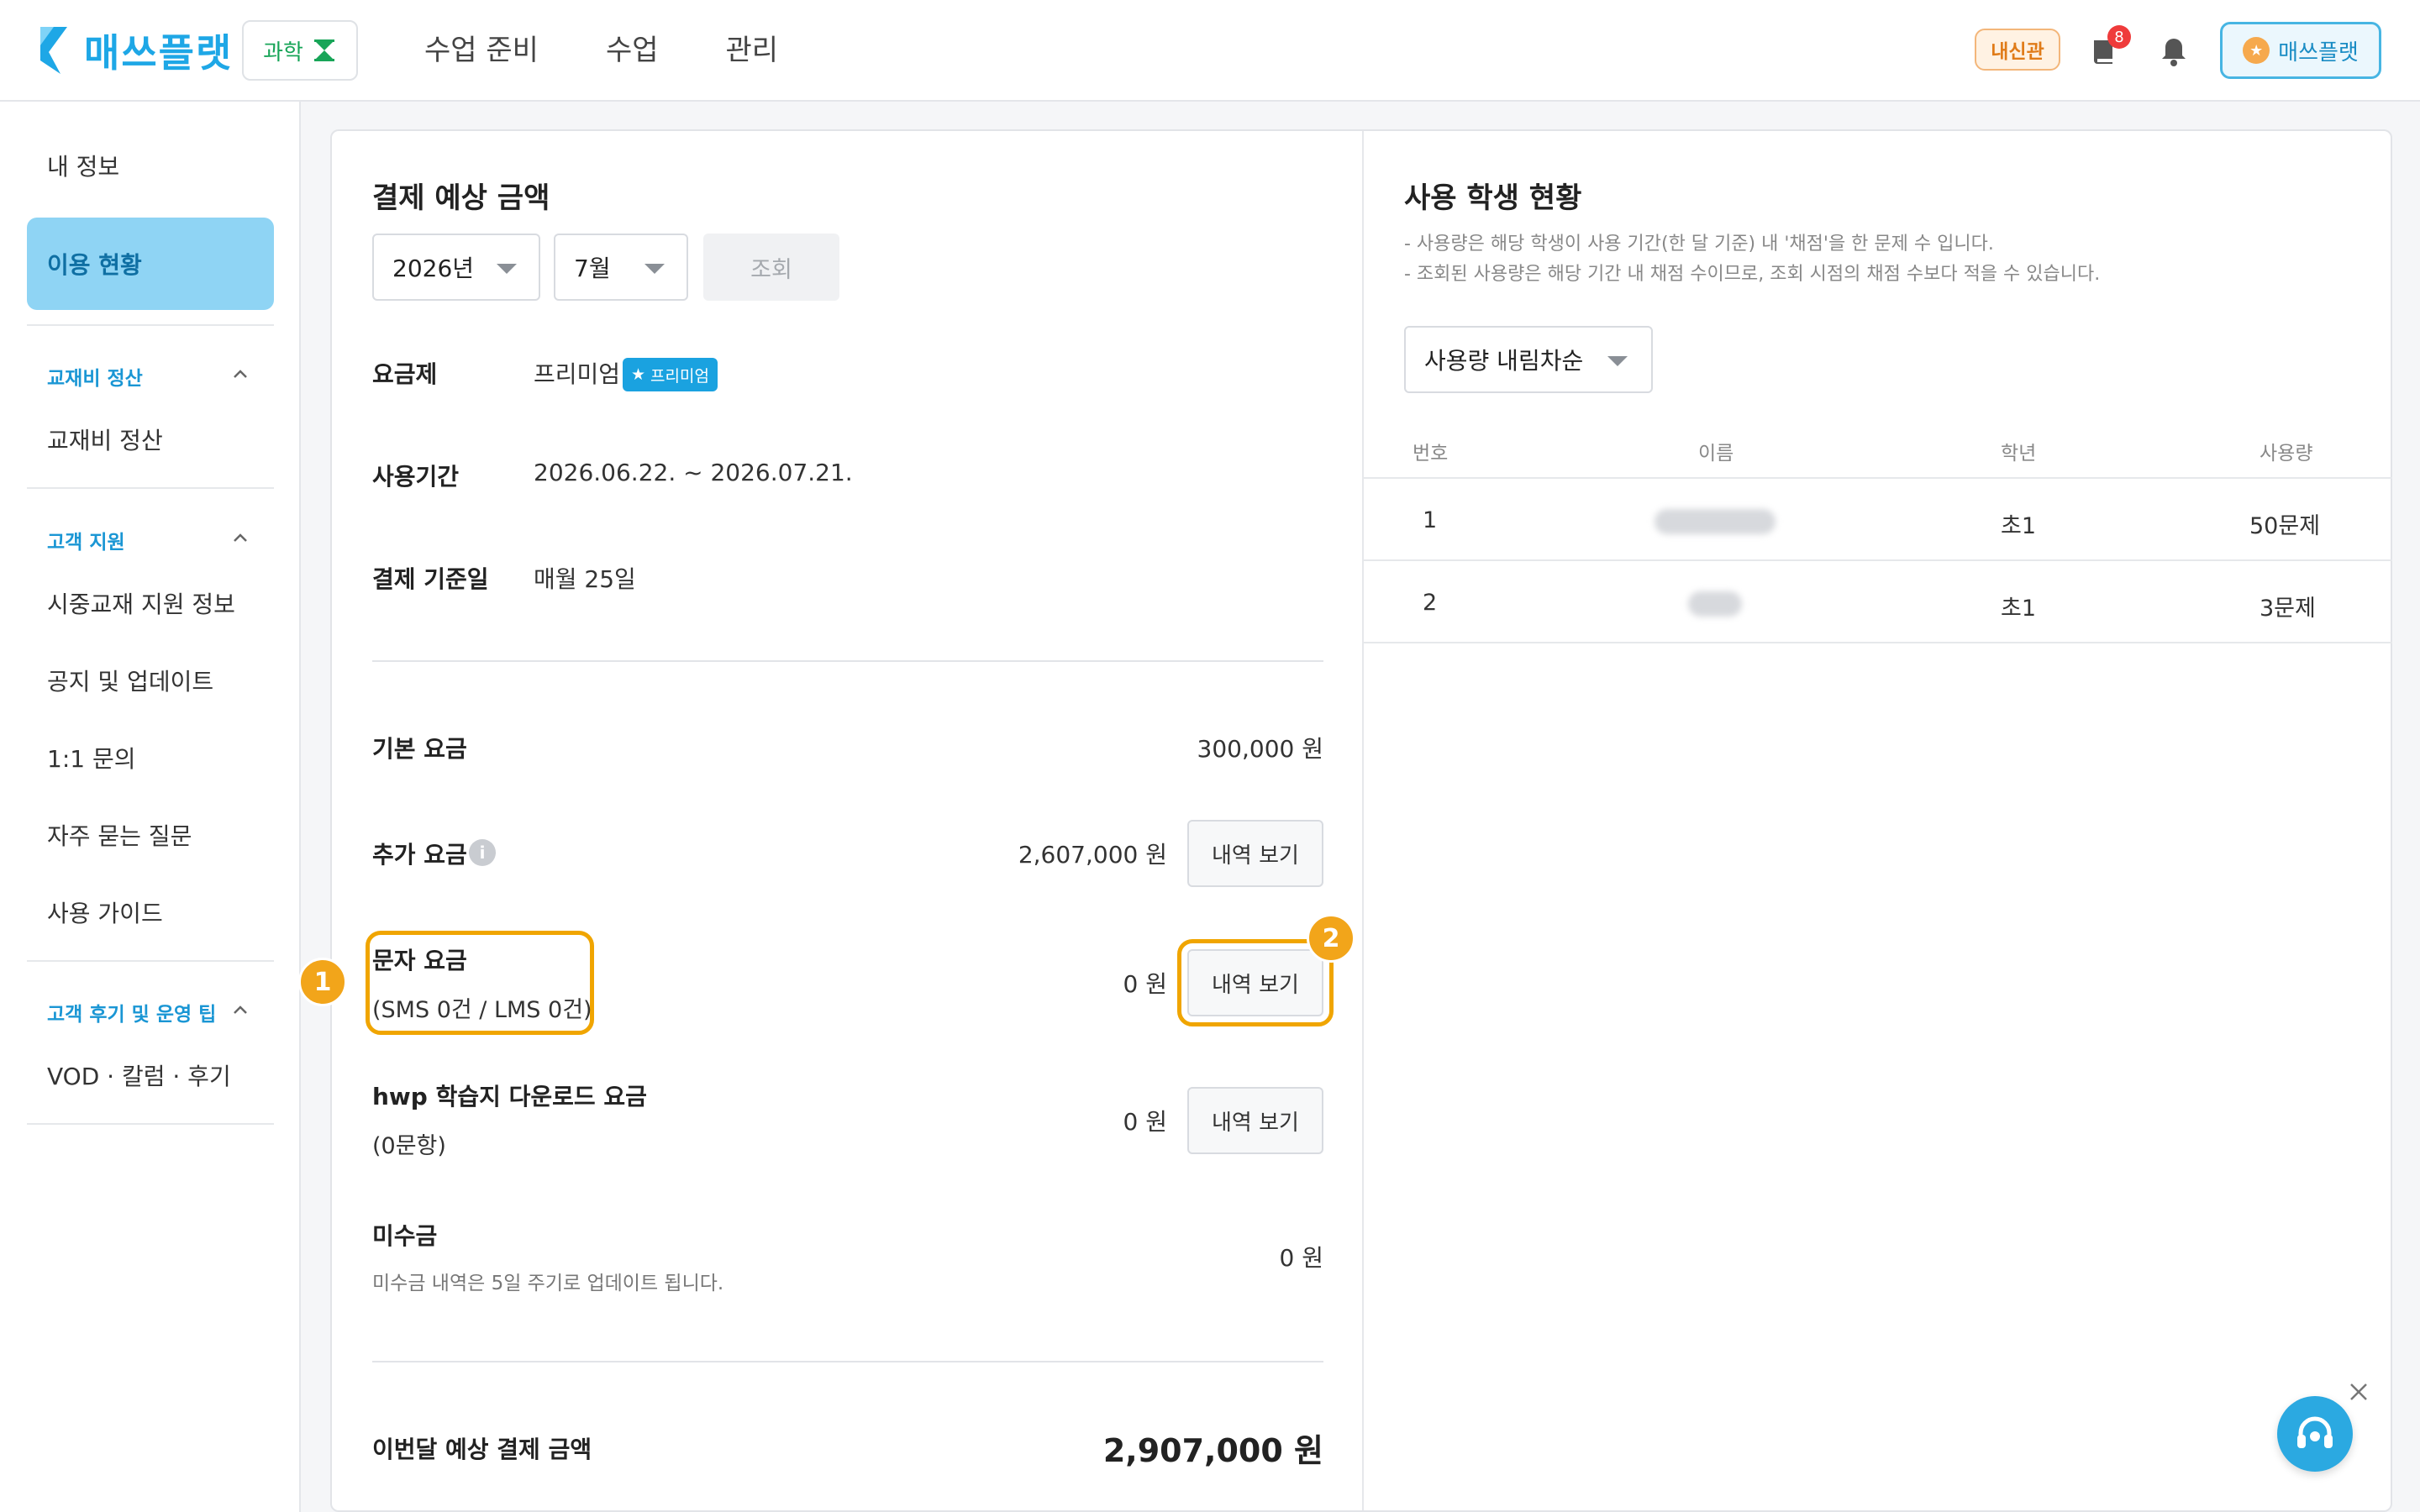 This screenshot has height=1512, width=2420. I want to click on unpaid-label: 미수금, so click(405, 1236).